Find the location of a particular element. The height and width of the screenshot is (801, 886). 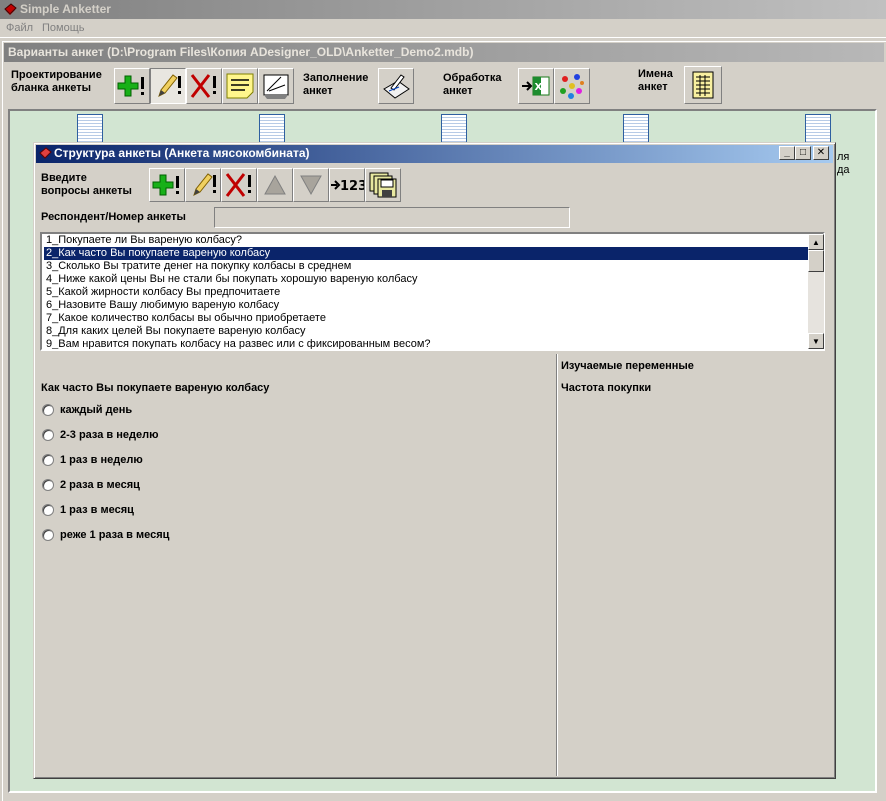

fill-form-icon is located at coordinates (396, 86).